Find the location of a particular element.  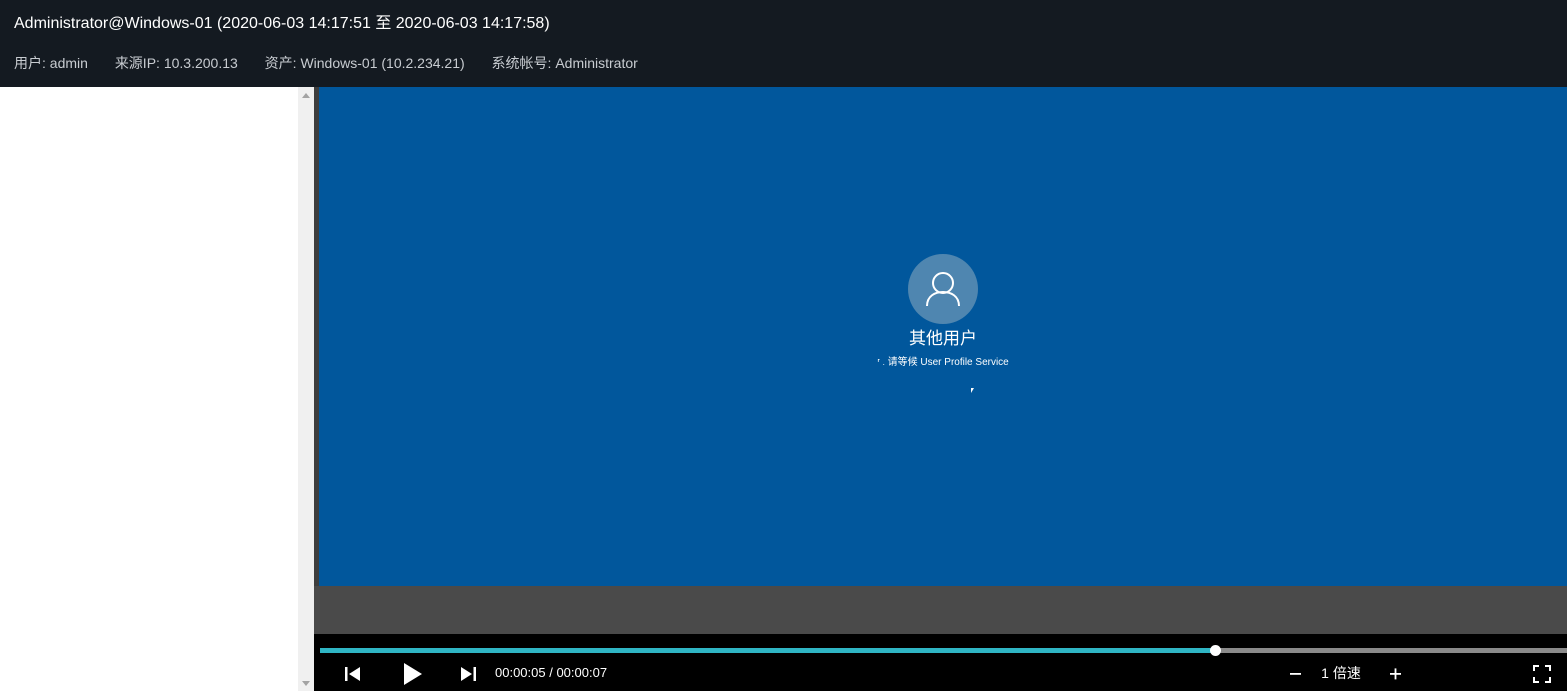

progress-handle is located at coordinates (1216, 650).